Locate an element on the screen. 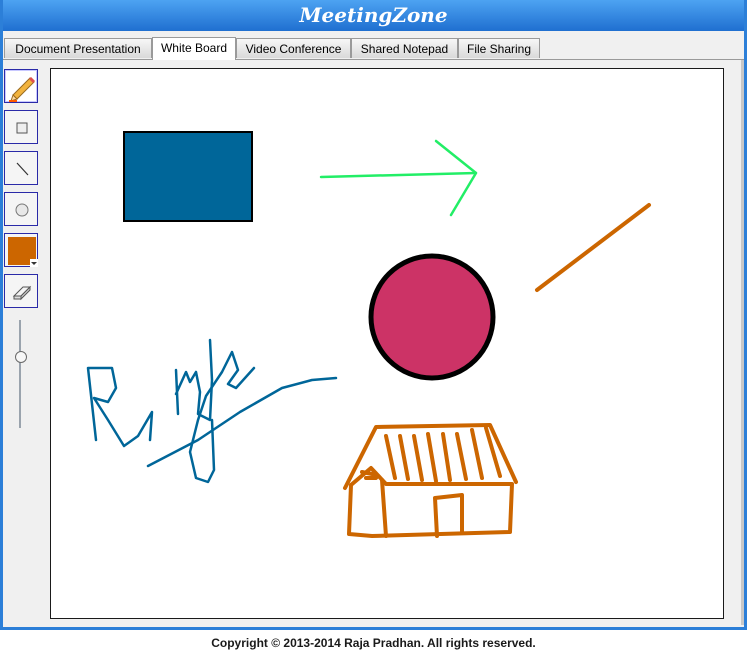 This screenshot has width=747, height=658. rectangle-icon is located at coordinates (22, 128).